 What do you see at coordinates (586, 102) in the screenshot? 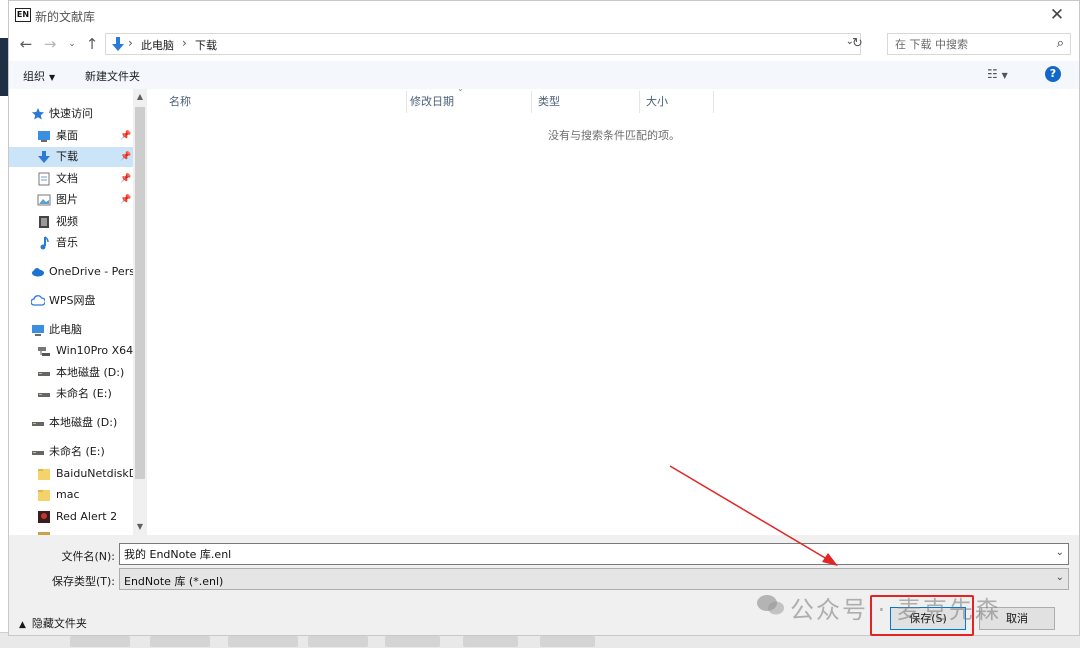
I see `column-header-type: 类型` at bounding box center [586, 102].